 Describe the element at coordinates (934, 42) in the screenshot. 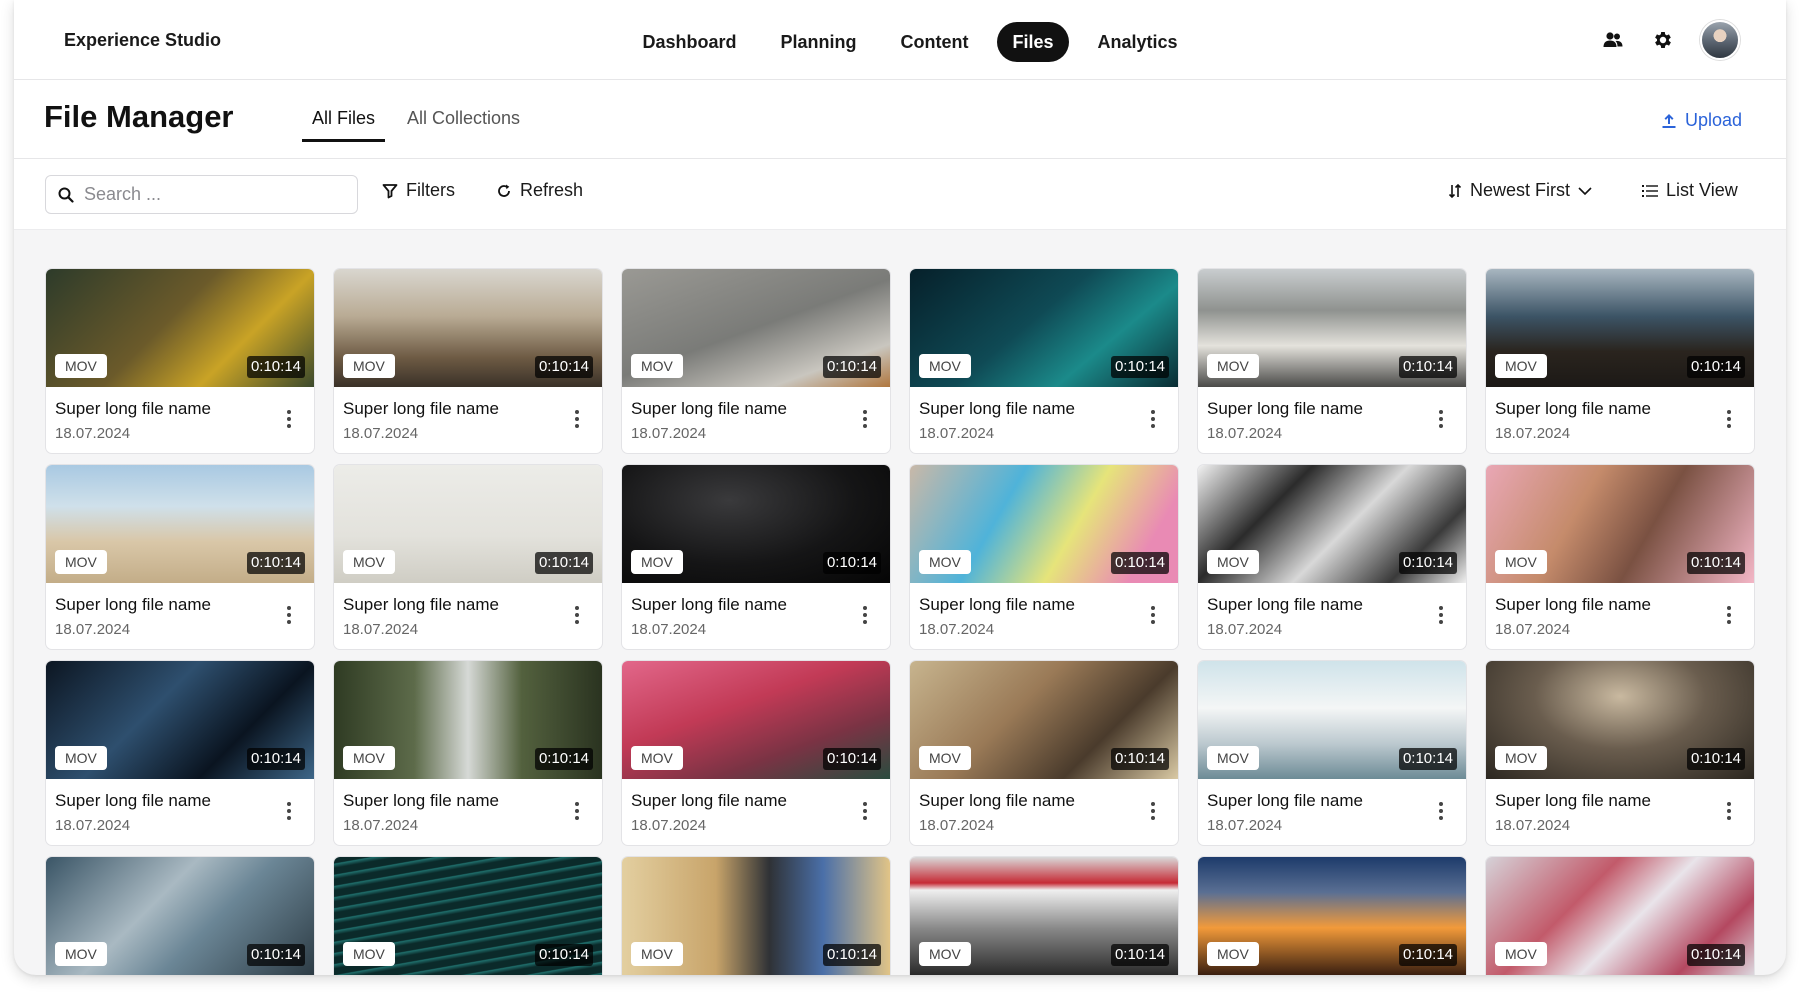

I see `nav-item-content: Content` at that location.